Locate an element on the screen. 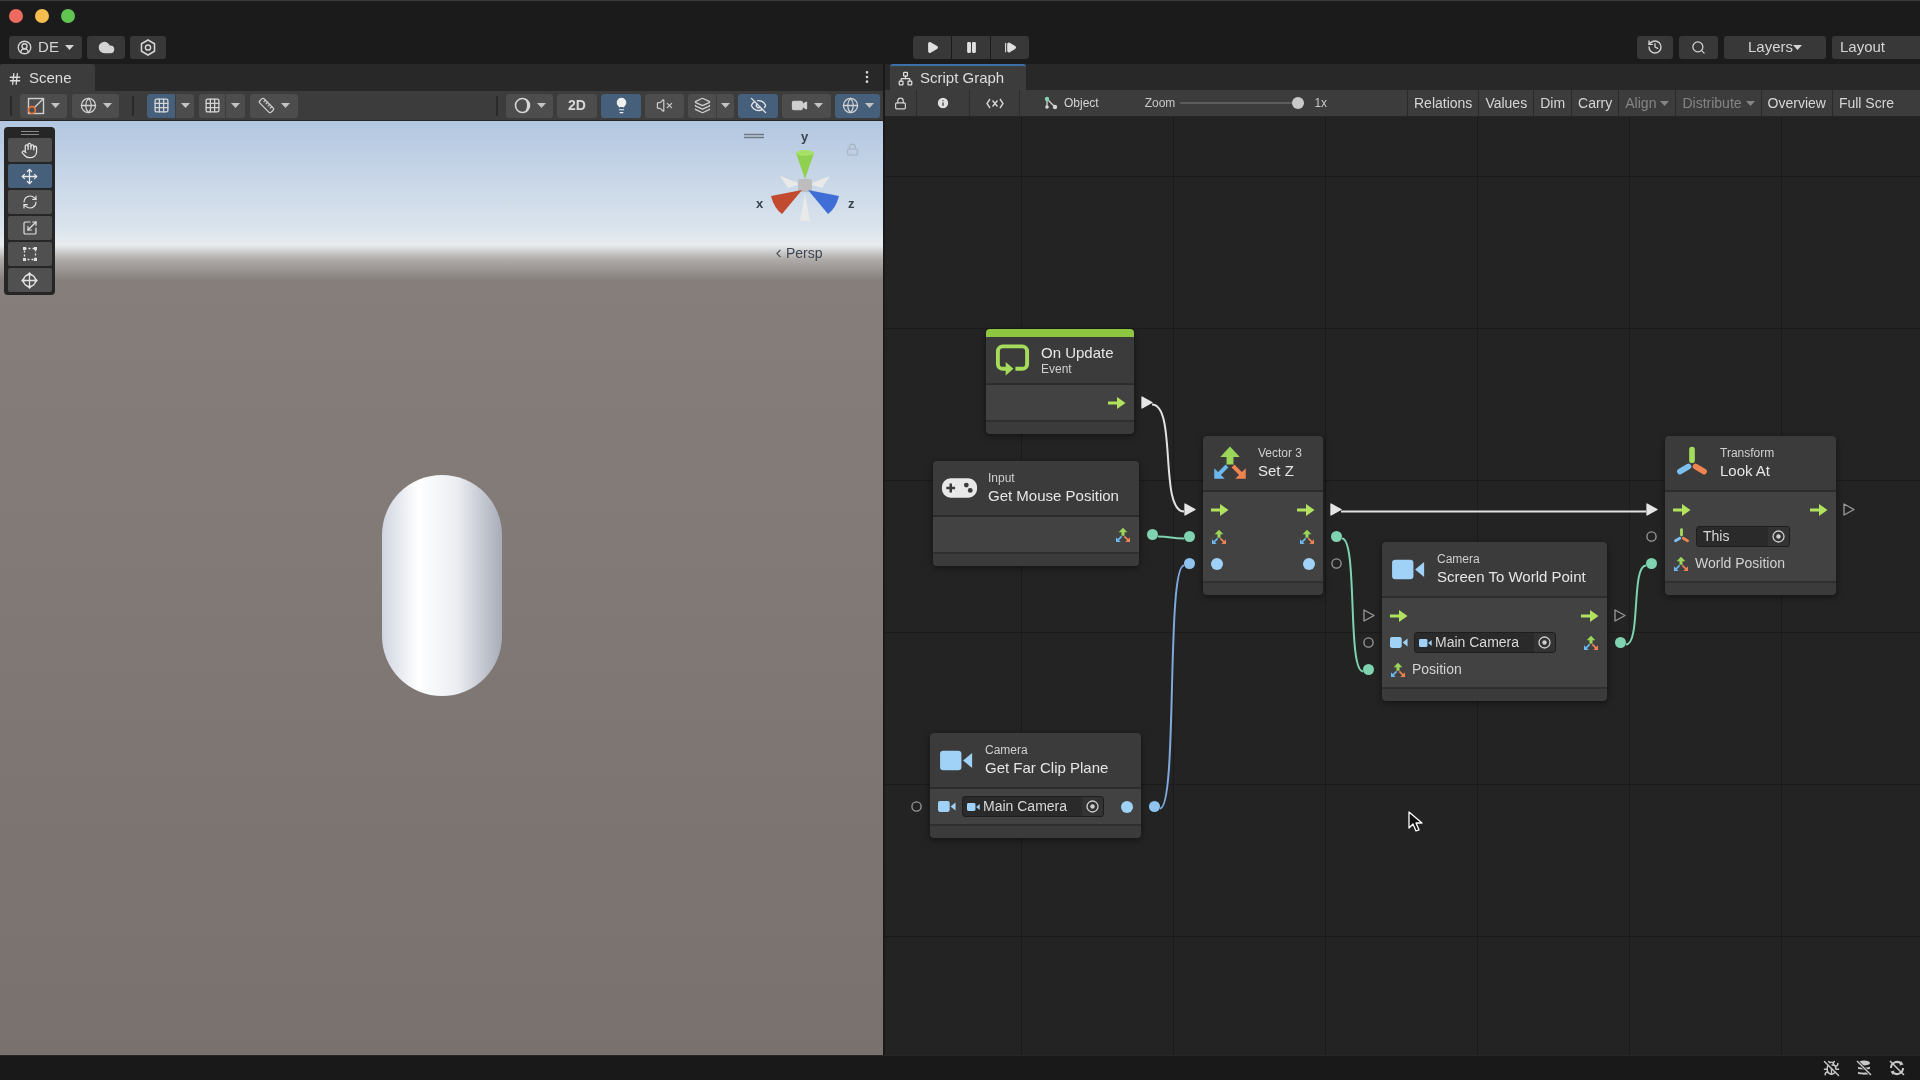 The height and width of the screenshot is (1080, 1920). globe-dropdown is located at coordinates (95, 105).